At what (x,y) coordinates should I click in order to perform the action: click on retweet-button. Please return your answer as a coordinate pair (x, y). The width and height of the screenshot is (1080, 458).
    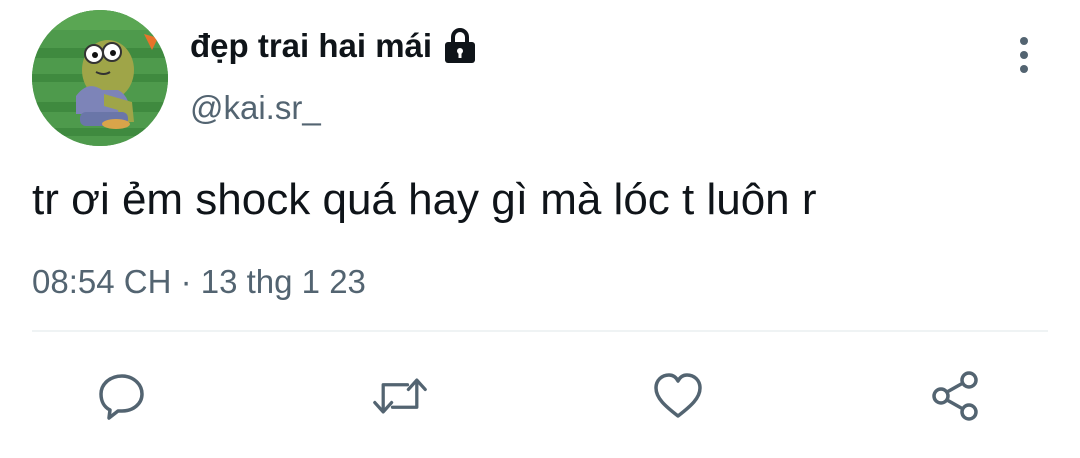
    Looking at the image, I should click on (400, 396).